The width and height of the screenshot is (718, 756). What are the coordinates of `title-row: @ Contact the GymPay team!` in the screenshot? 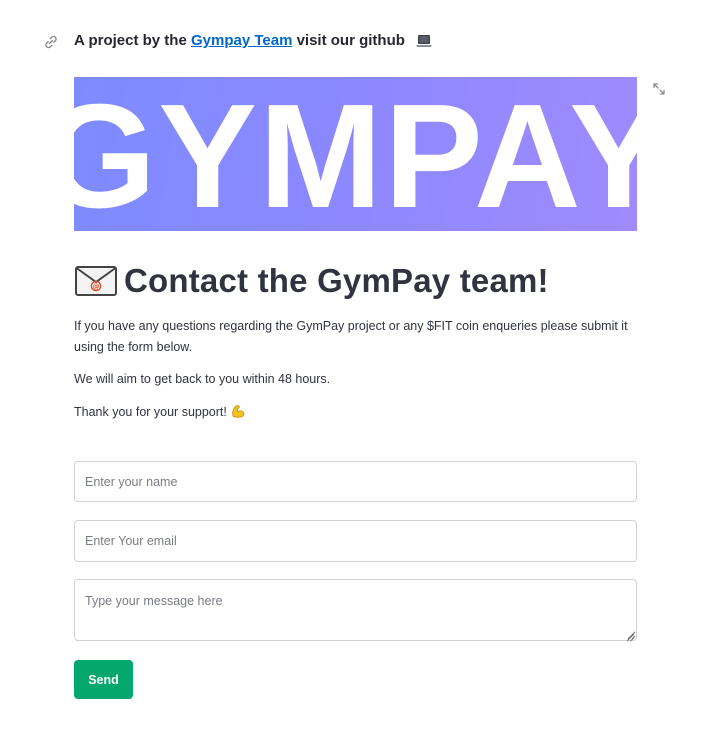 It's located at (311, 281).